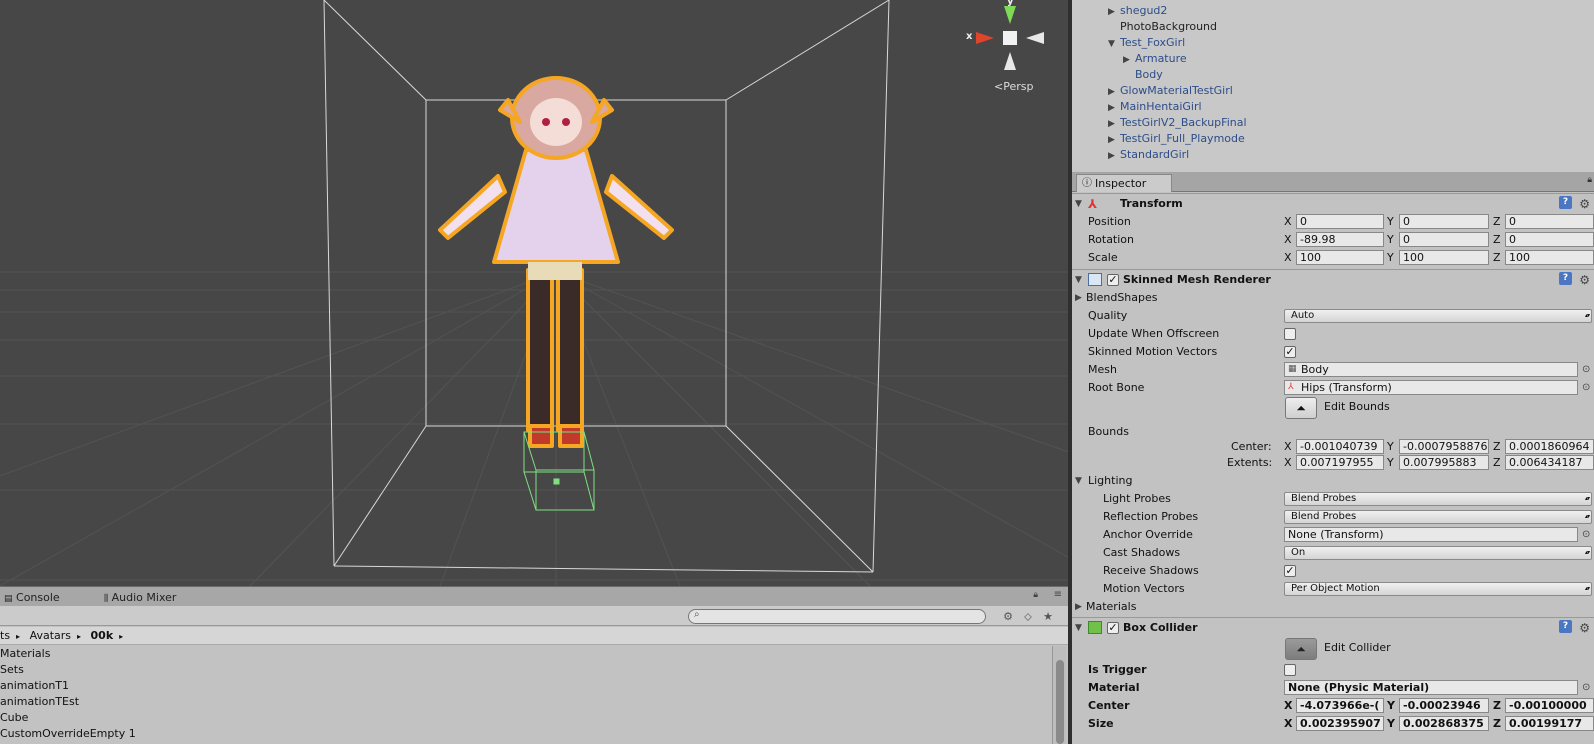 The width and height of the screenshot is (1594, 744). I want to click on tab-console: ▤ Console, so click(32, 598).